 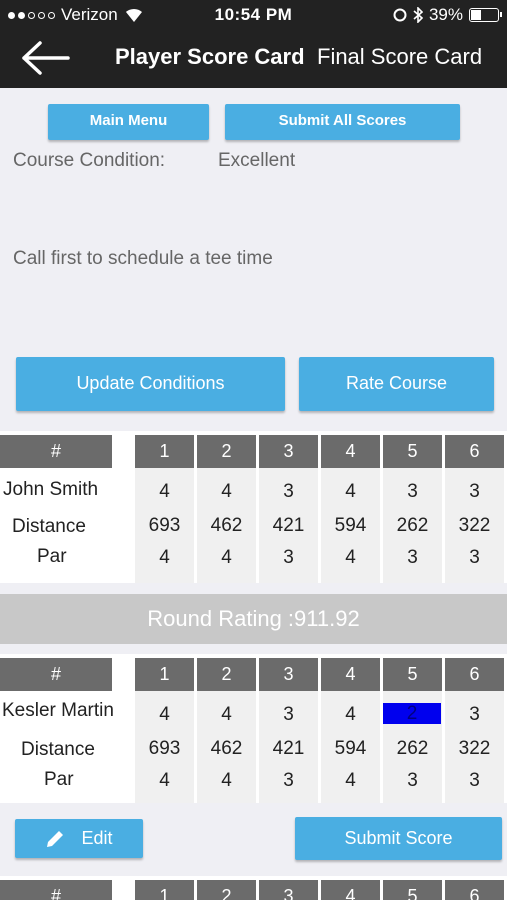 I want to click on course-condition-value: Excellent, so click(x=257, y=160).